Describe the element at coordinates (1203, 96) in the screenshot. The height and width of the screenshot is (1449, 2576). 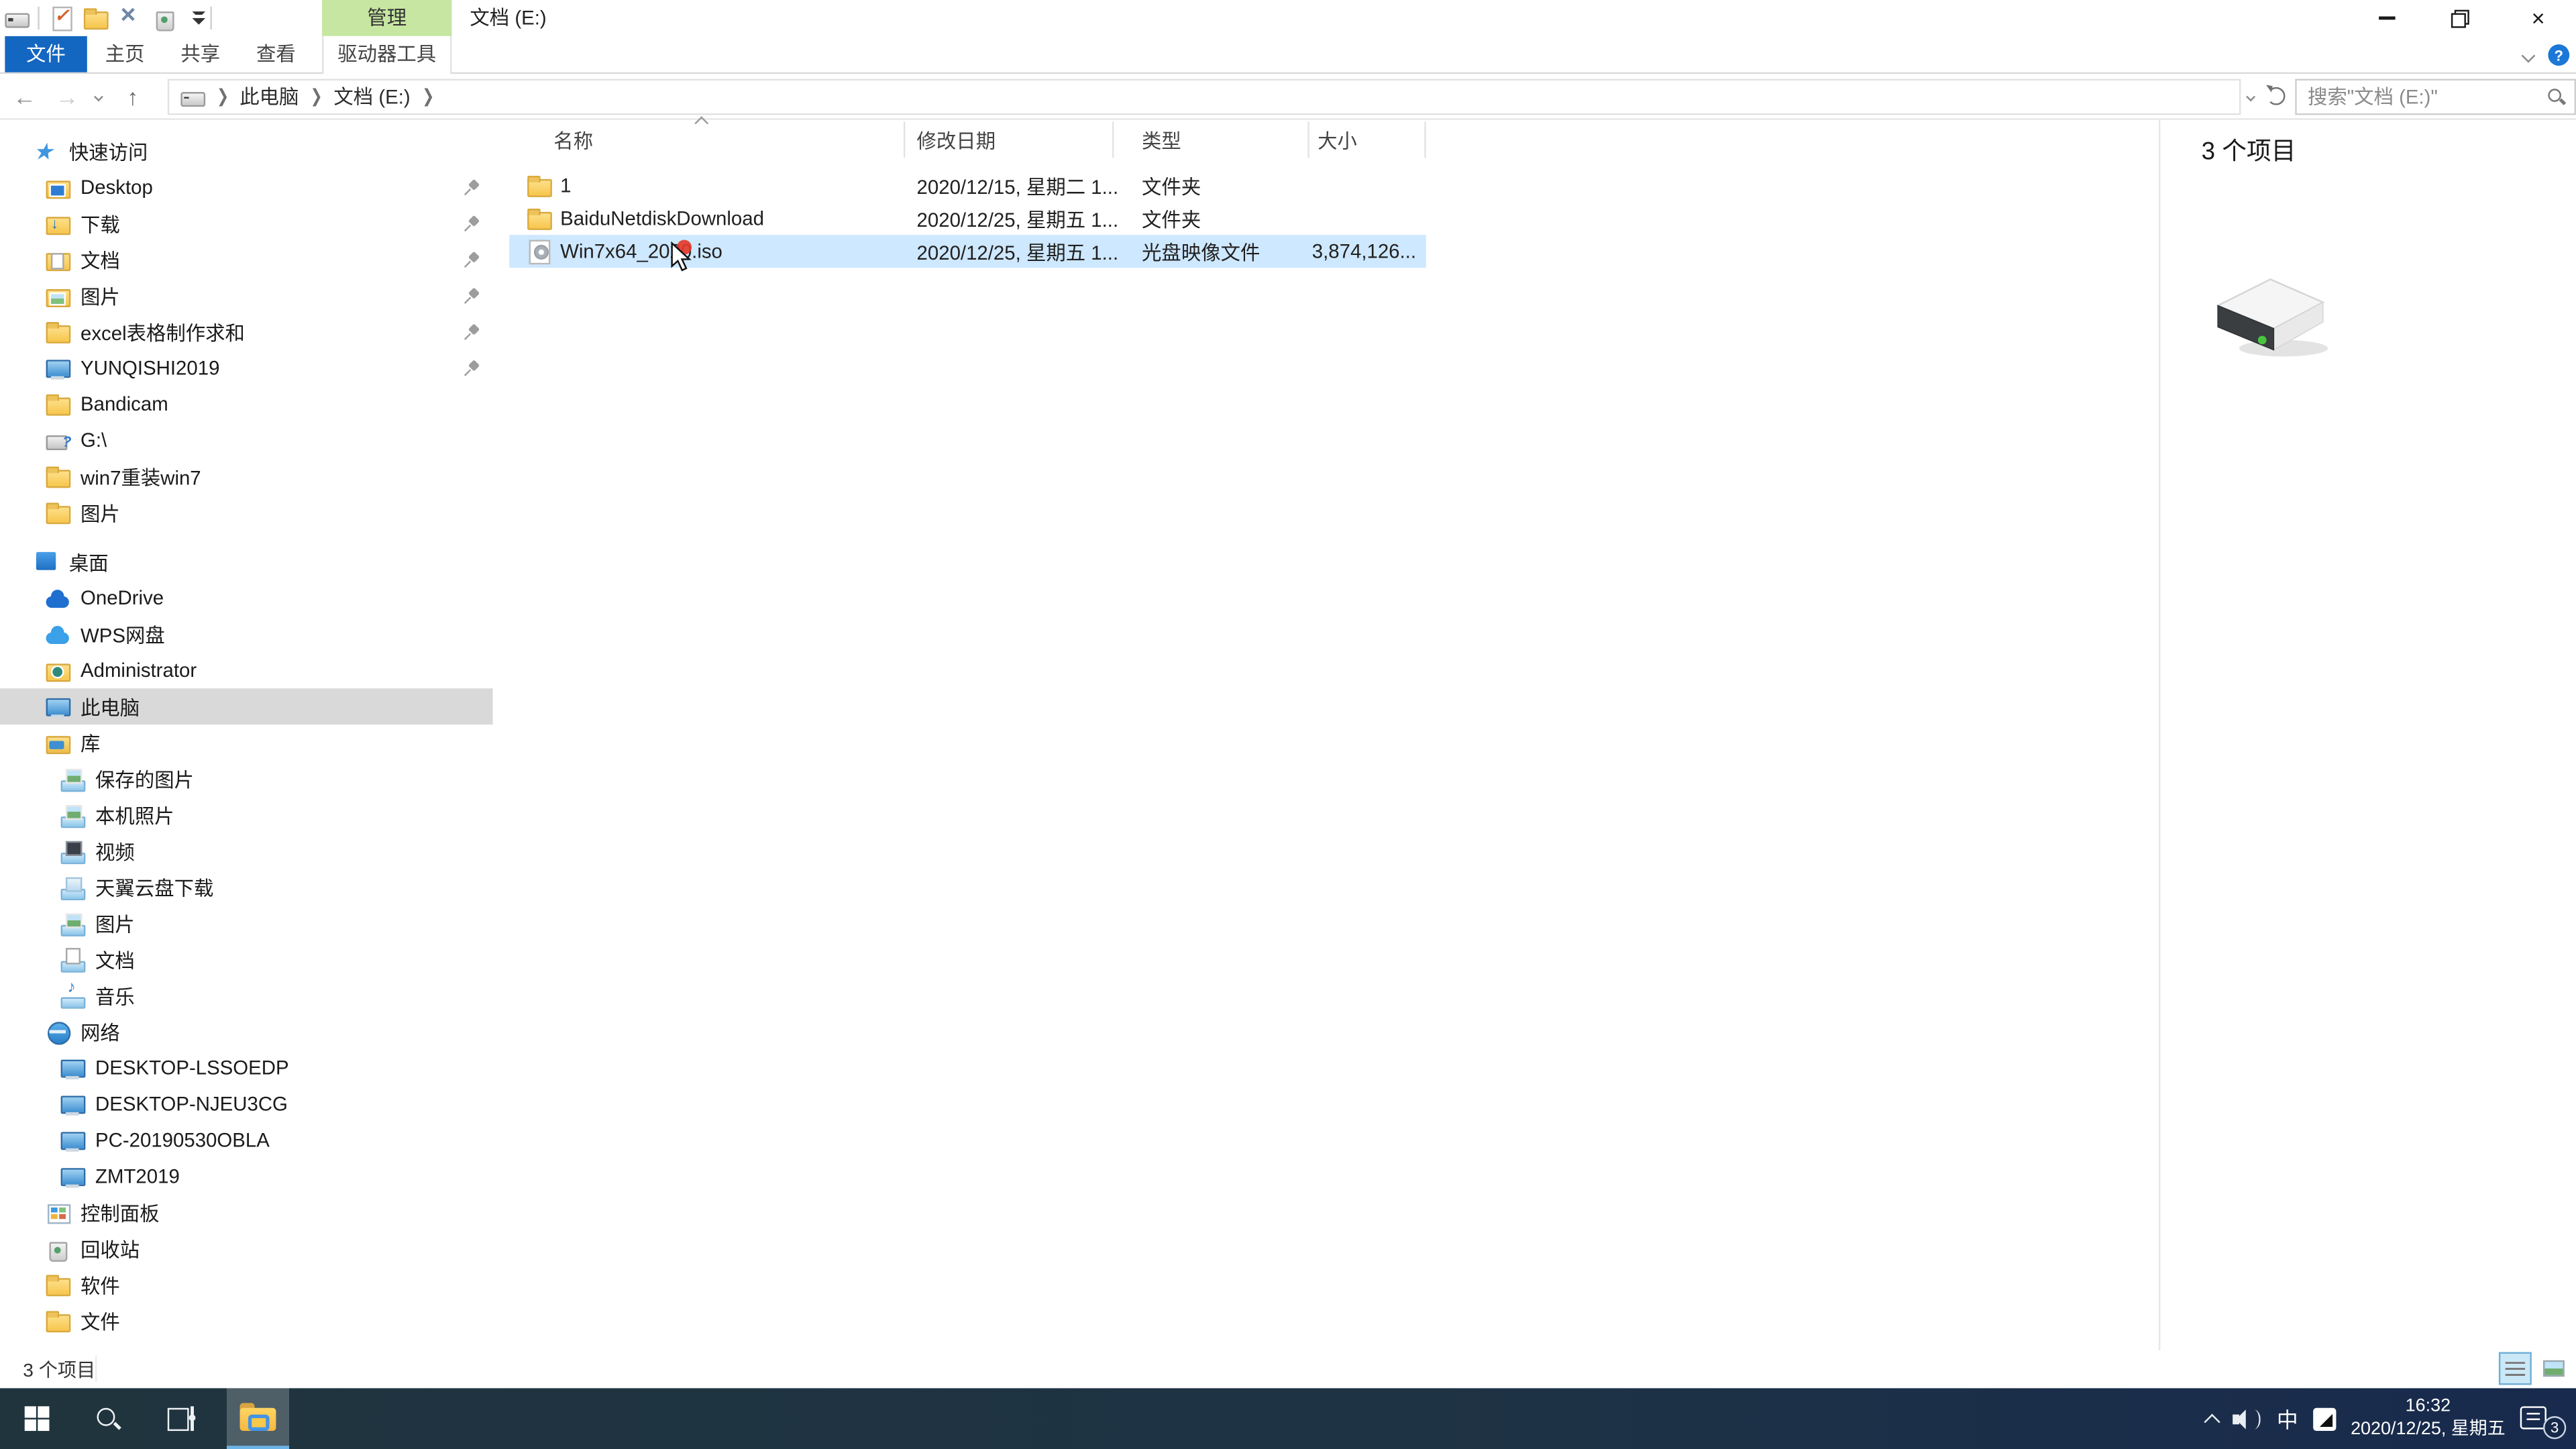
I see `breadcrumb: ❯ 此电脑 ❯ 文档 (E:) ❯` at that location.